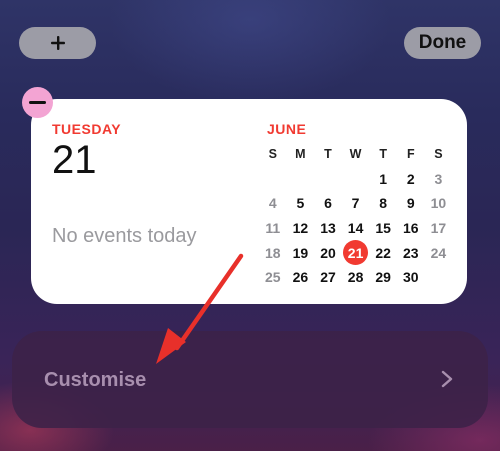 The image size is (500, 451). I want to click on day-cell: 26, so click(300, 277).